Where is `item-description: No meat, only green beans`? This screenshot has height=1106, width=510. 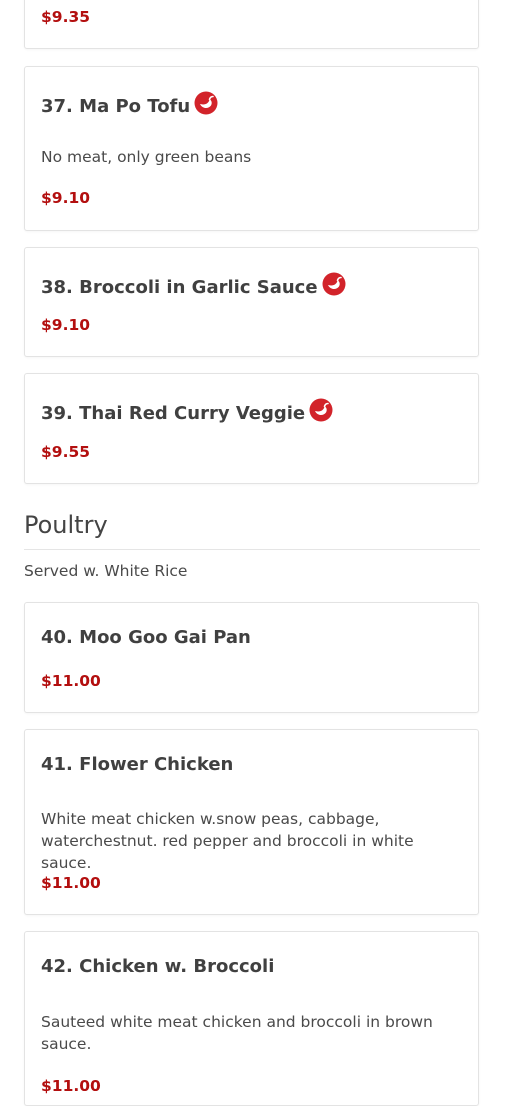 item-description: No meat, only green beans is located at coordinates (146, 157).